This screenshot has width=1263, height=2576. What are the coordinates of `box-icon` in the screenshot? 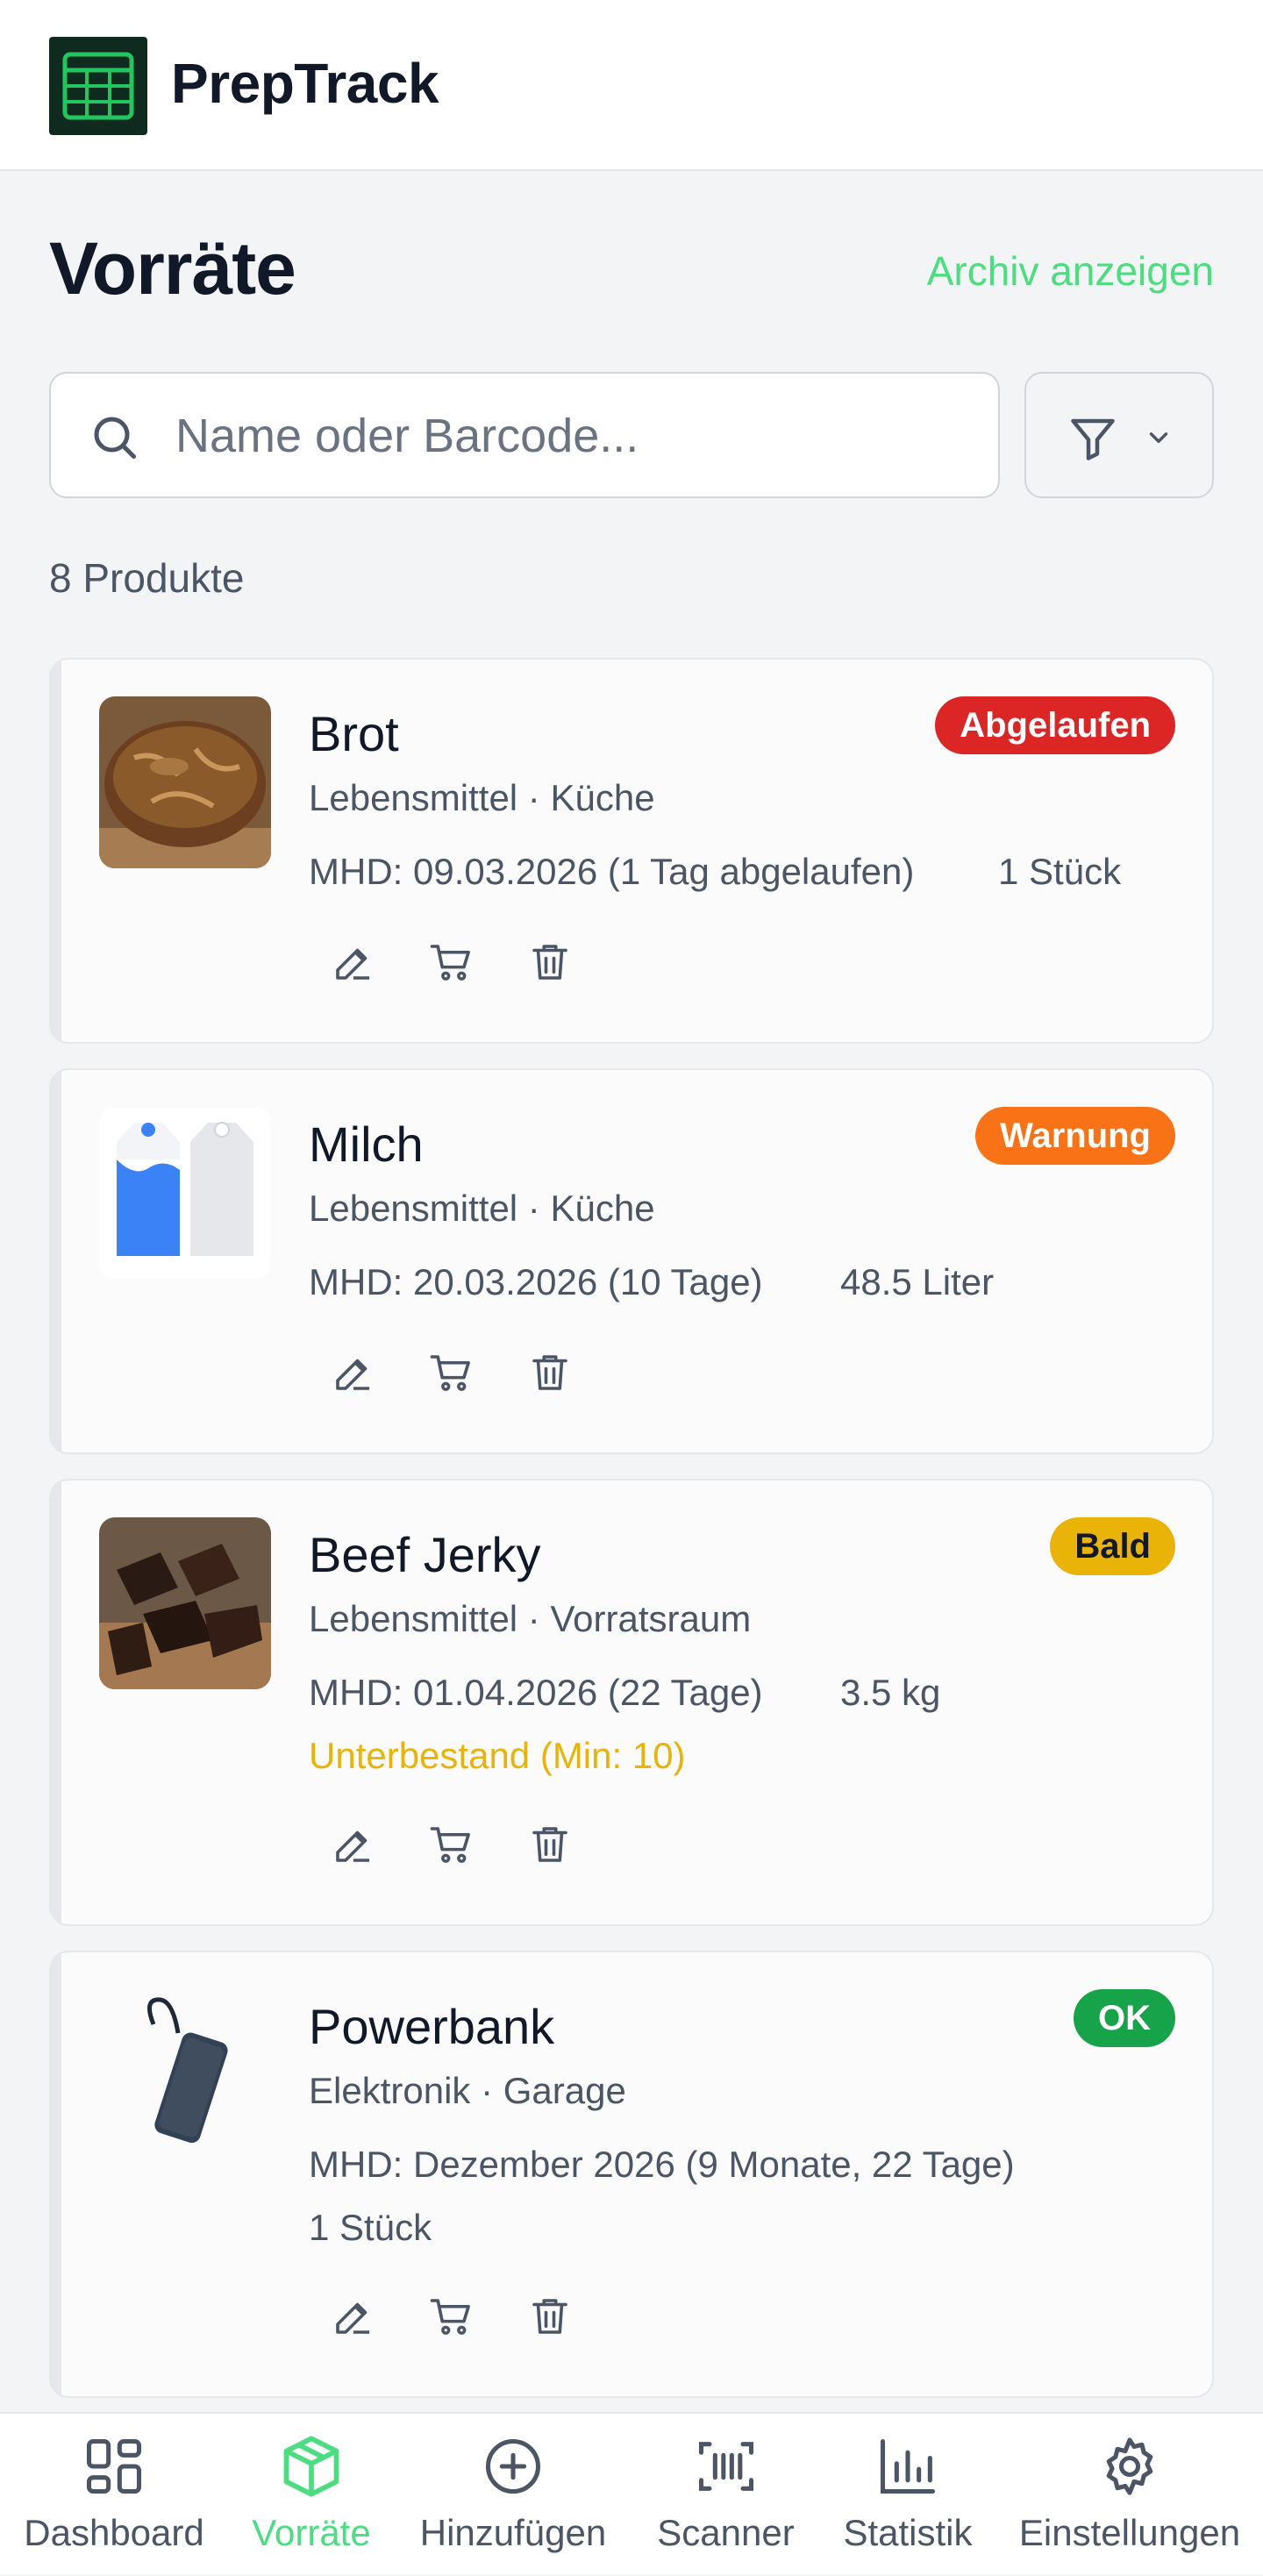 It's located at (311, 2467).